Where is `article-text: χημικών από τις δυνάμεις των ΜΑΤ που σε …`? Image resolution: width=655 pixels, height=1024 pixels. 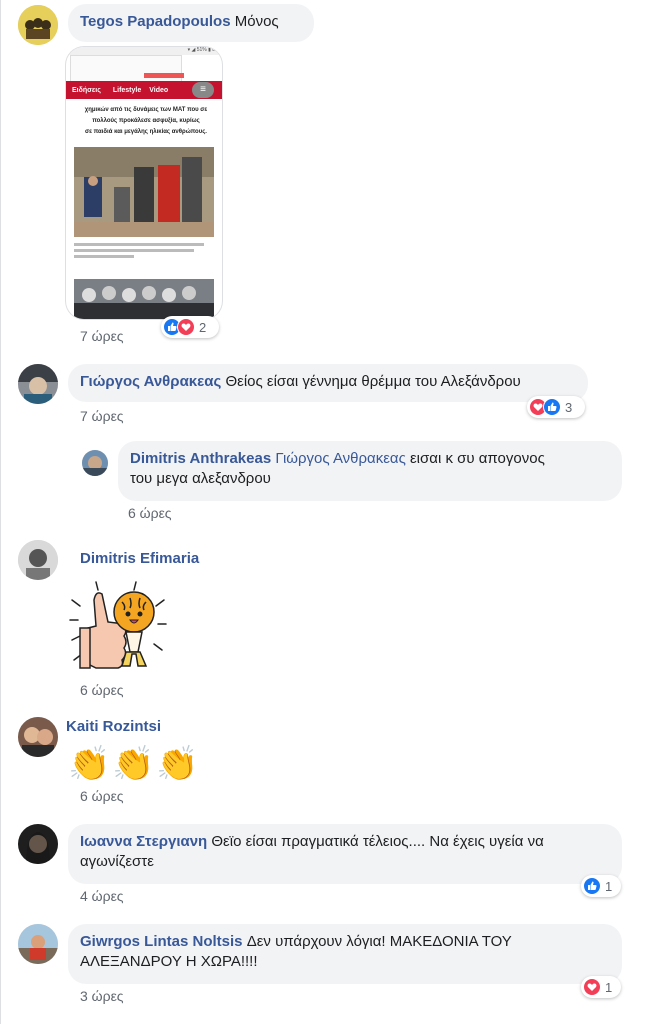
article-text: χημικών από τις δυνάμεις των ΜΑΤ που σε … is located at coordinates (146, 121).